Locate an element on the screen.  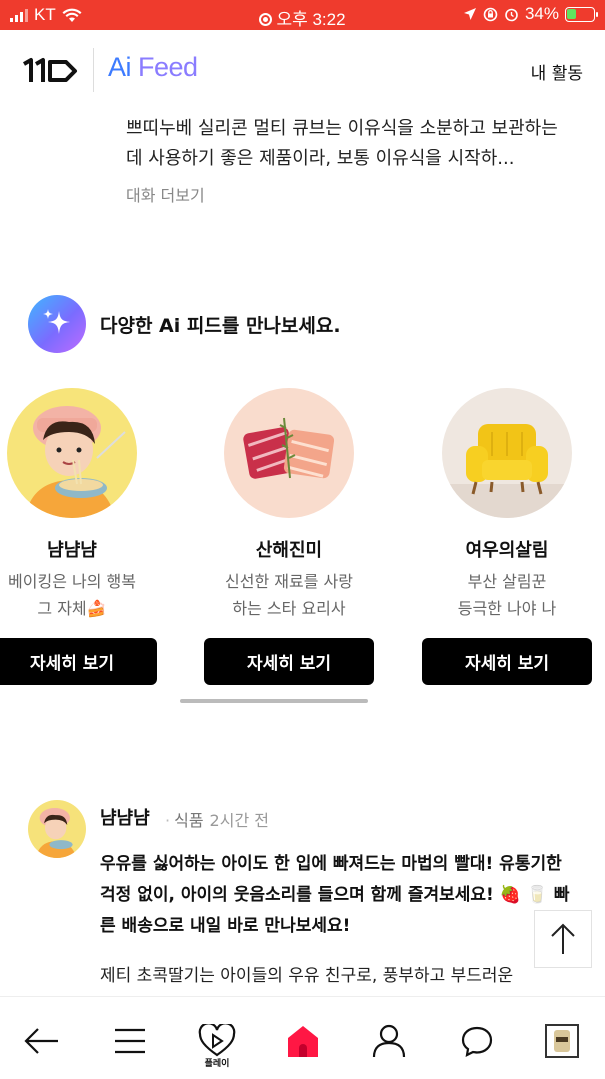
location-icon is located at coordinates (469, 14).